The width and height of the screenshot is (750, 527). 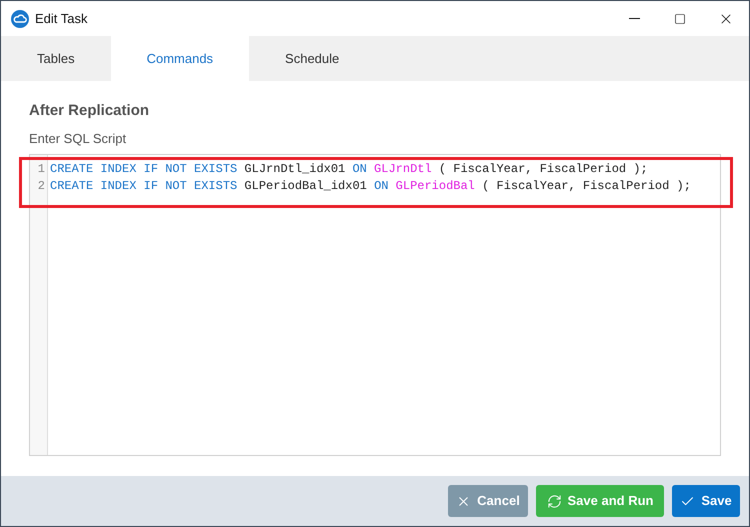 What do you see at coordinates (180, 58) in the screenshot?
I see `tab: Commands` at bounding box center [180, 58].